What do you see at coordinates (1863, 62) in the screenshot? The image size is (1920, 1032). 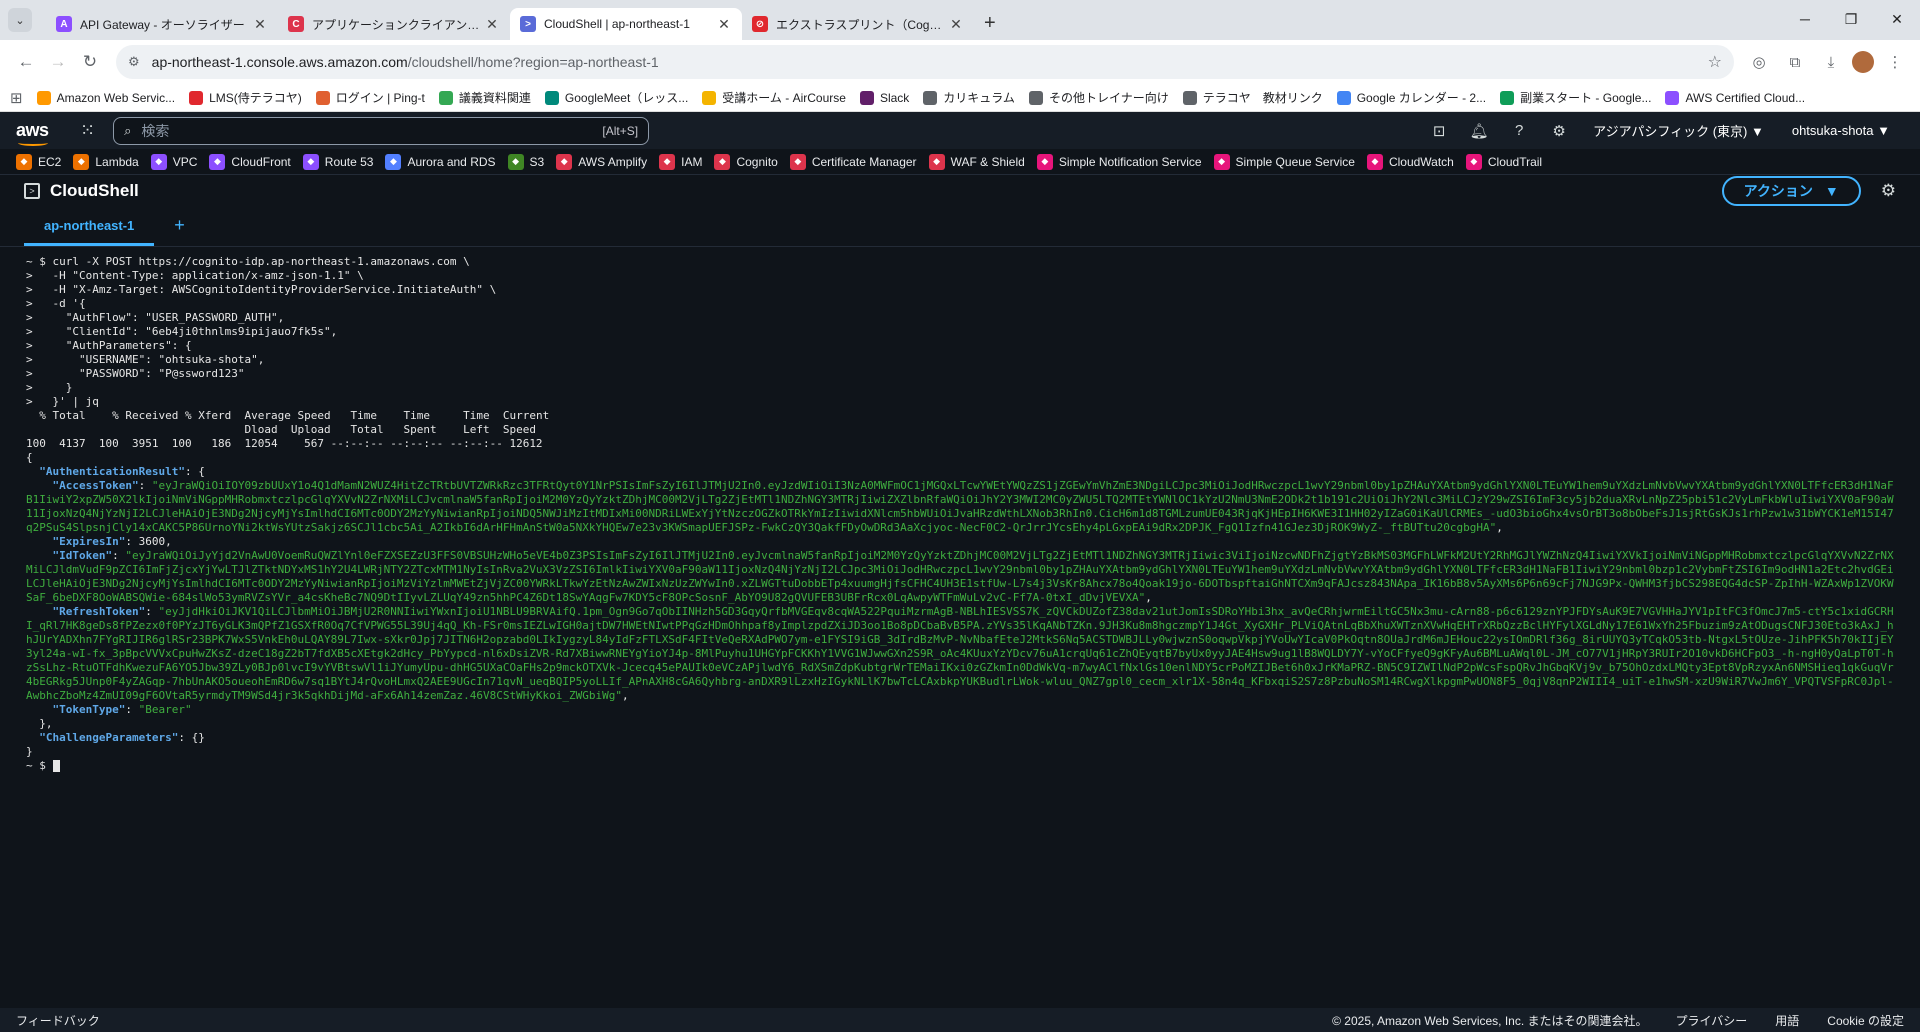 I see `profile-avatar` at bounding box center [1863, 62].